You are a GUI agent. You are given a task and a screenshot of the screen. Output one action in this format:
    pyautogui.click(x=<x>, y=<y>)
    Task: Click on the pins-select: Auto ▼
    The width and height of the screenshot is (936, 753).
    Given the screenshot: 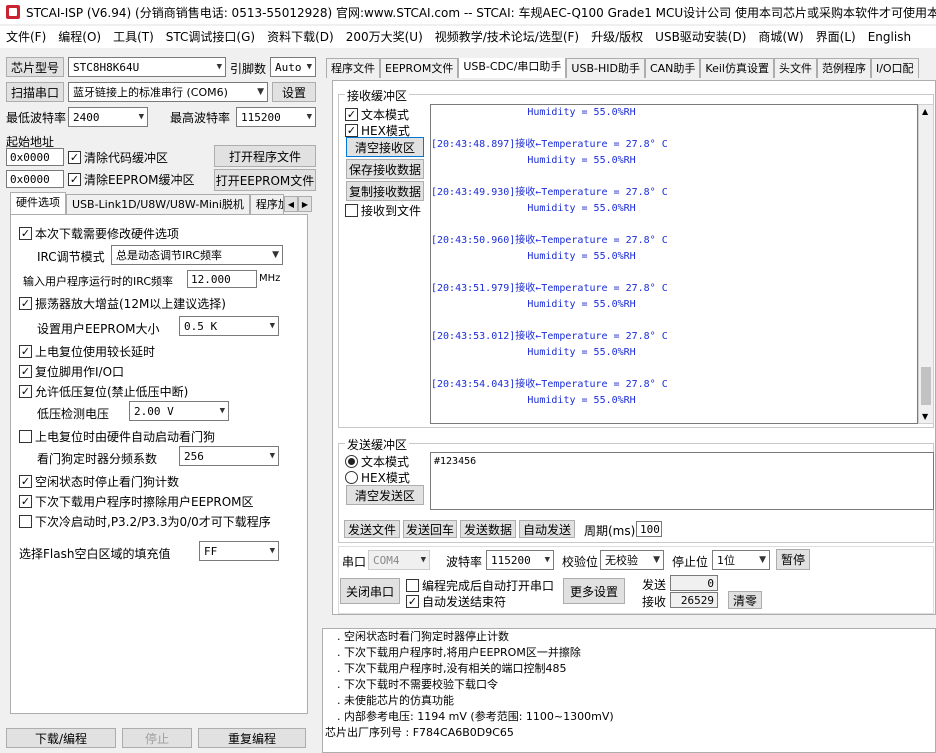 What is the action you would take?
    pyautogui.click(x=293, y=67)
    